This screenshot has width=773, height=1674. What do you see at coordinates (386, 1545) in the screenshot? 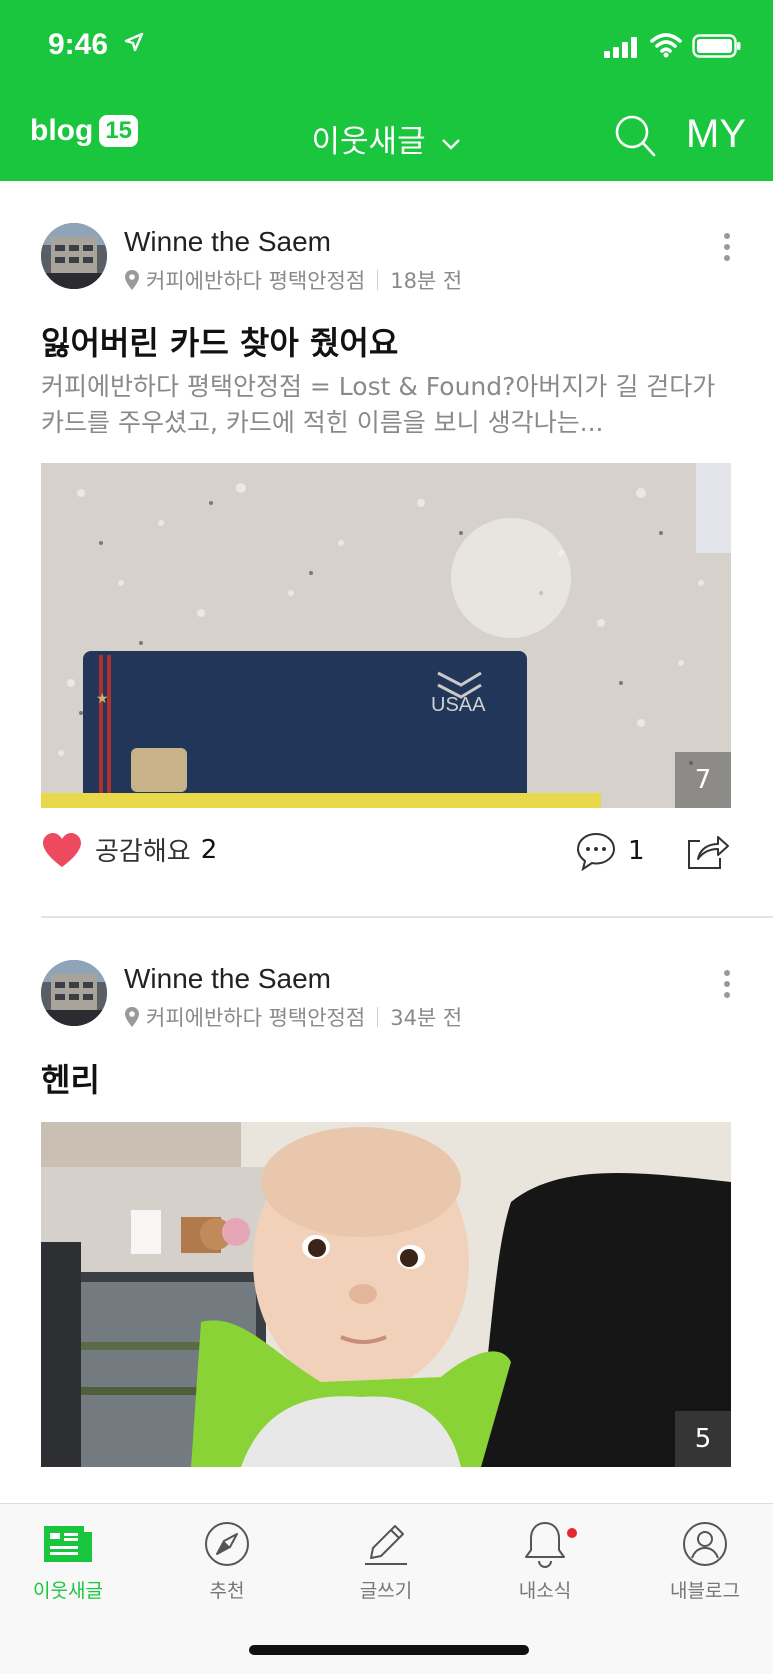
I see `pencil-icon` at bounding box center [386, 1545].